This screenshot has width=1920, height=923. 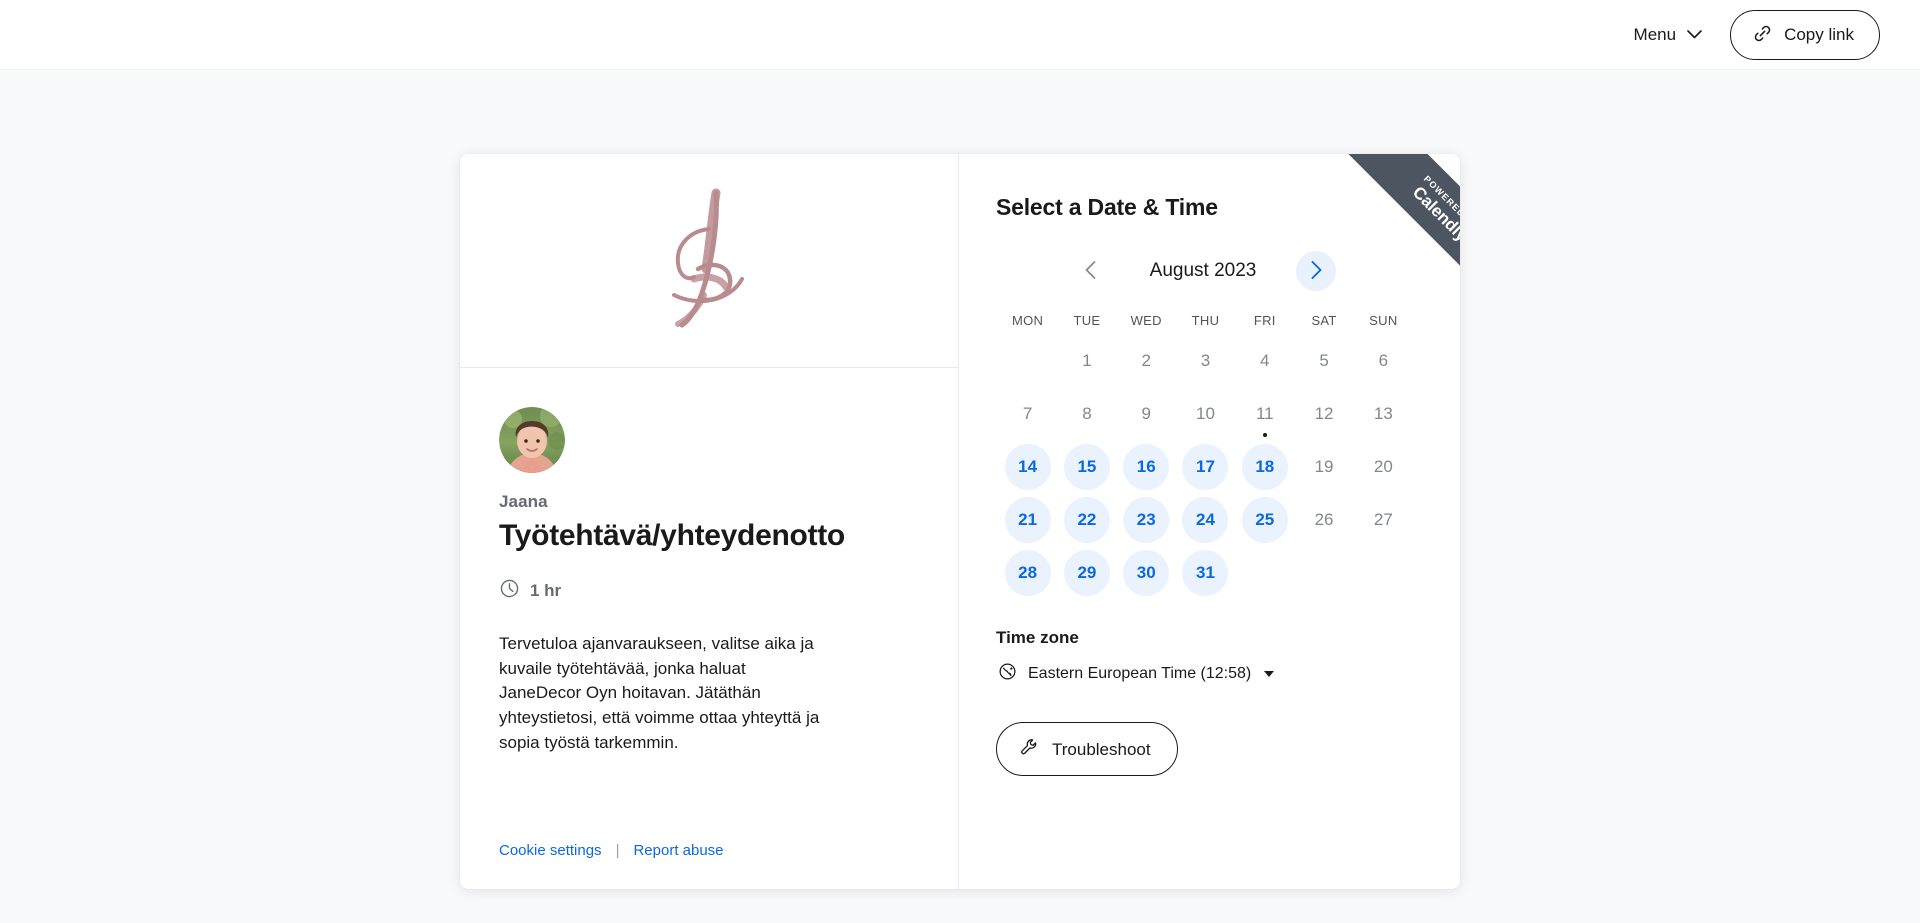 I want to click on event-duration: 1 hr, so click(x=708, y=591).